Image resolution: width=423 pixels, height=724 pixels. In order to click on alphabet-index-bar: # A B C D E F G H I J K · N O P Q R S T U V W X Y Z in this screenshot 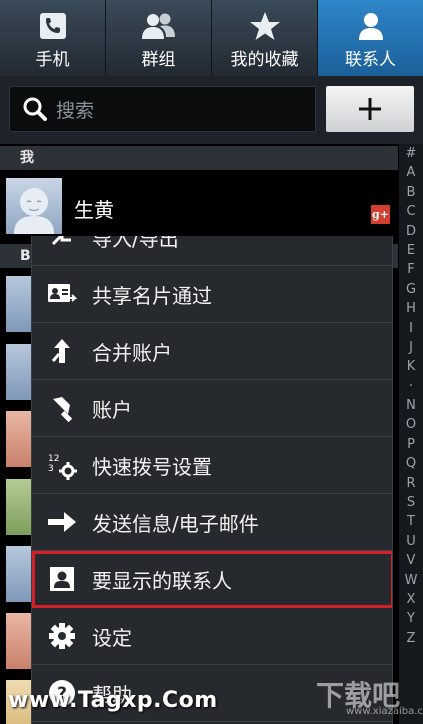, I will do `click(411, 434)`.